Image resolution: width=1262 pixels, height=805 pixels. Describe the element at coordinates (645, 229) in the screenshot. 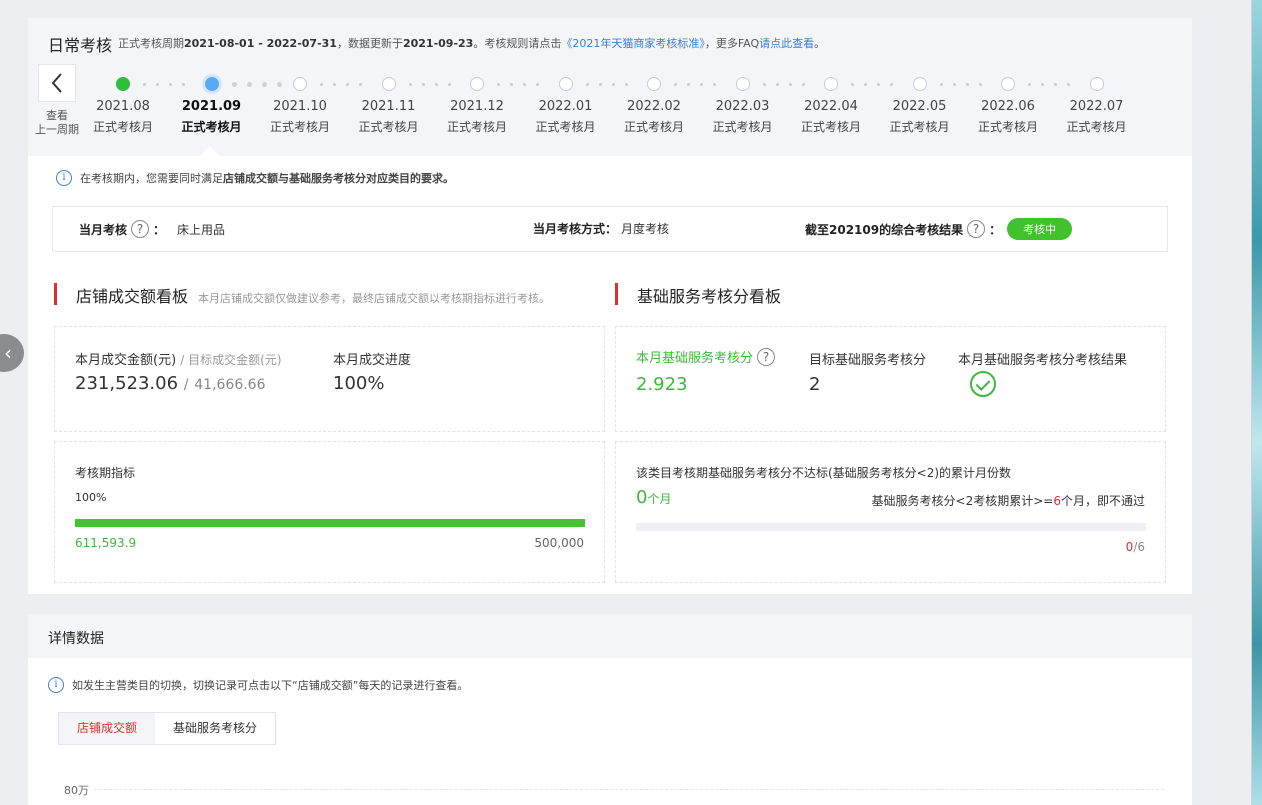

I see `method-value: 月度考核` at that location.